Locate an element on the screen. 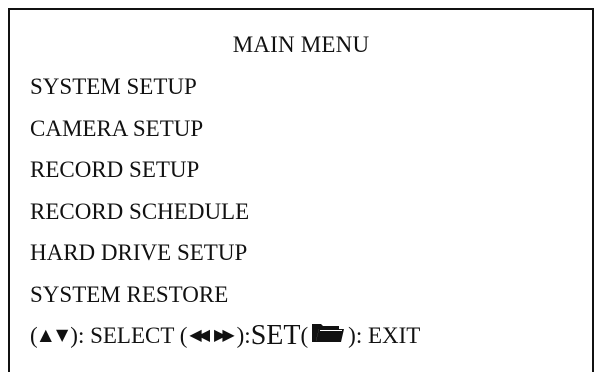  menu-title: MAIN MENU is located at coordinates (301, 44).